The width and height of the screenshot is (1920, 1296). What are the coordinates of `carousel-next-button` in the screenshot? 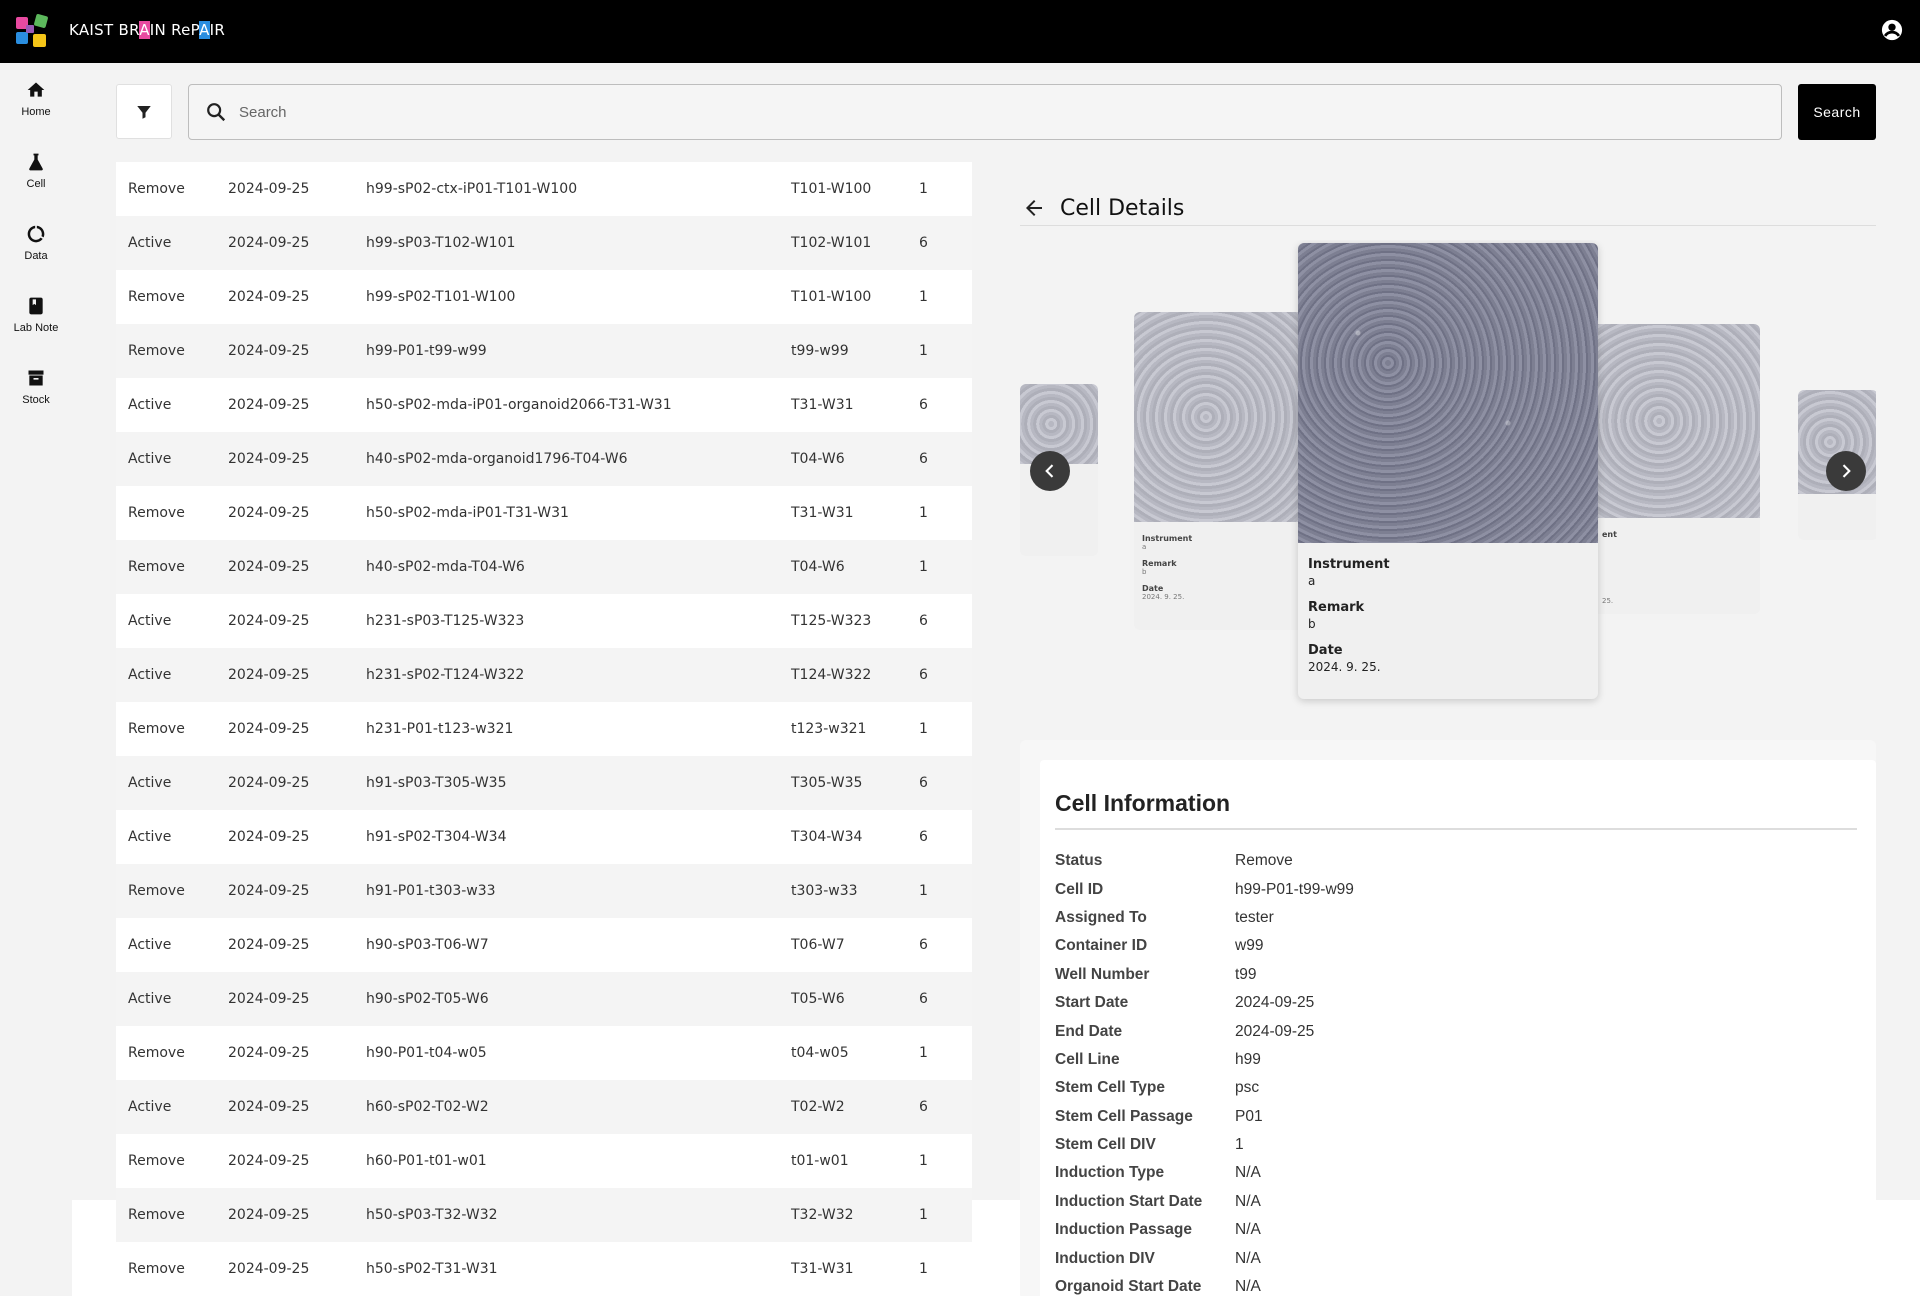 It's located at (1846, 471).